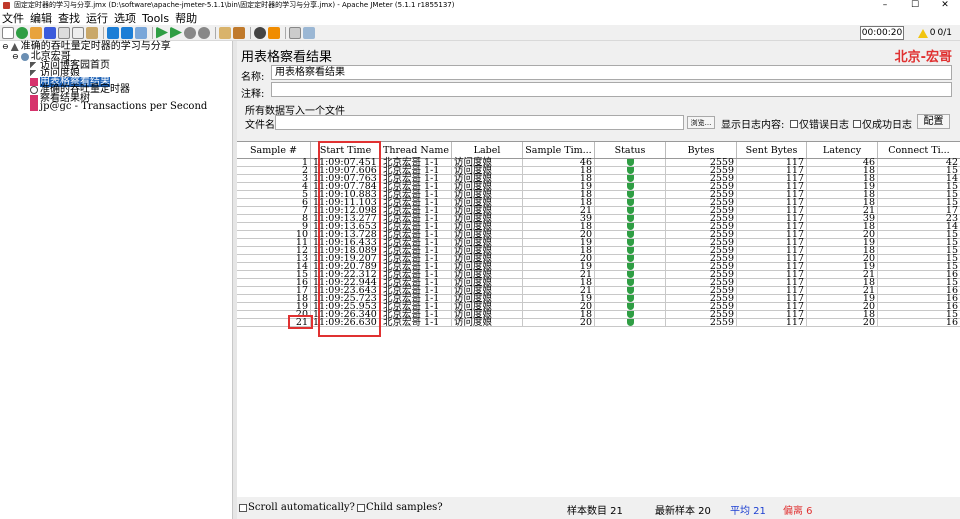  What do you see at coordinates (225, 32) in the screenshot?
I see `clear-icon` at bounding box center [225, 32].